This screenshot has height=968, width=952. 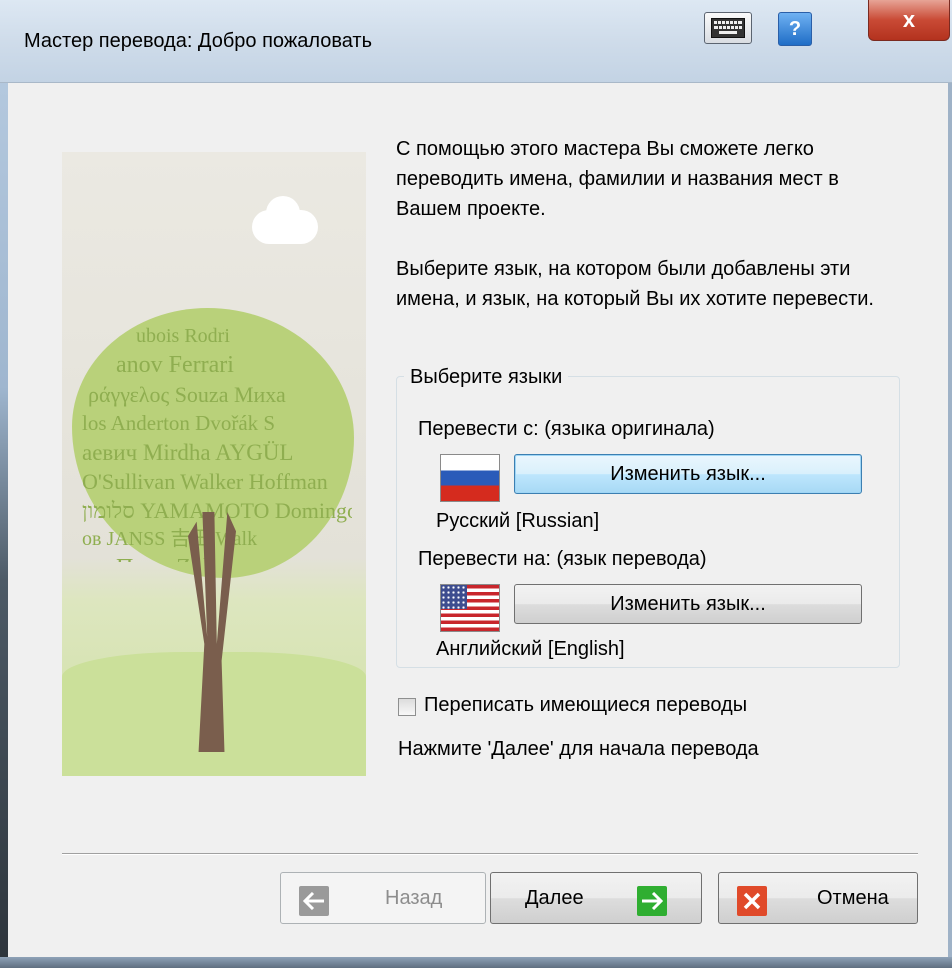 I want to click on close-glyph: x, so click(x=909, y=19).